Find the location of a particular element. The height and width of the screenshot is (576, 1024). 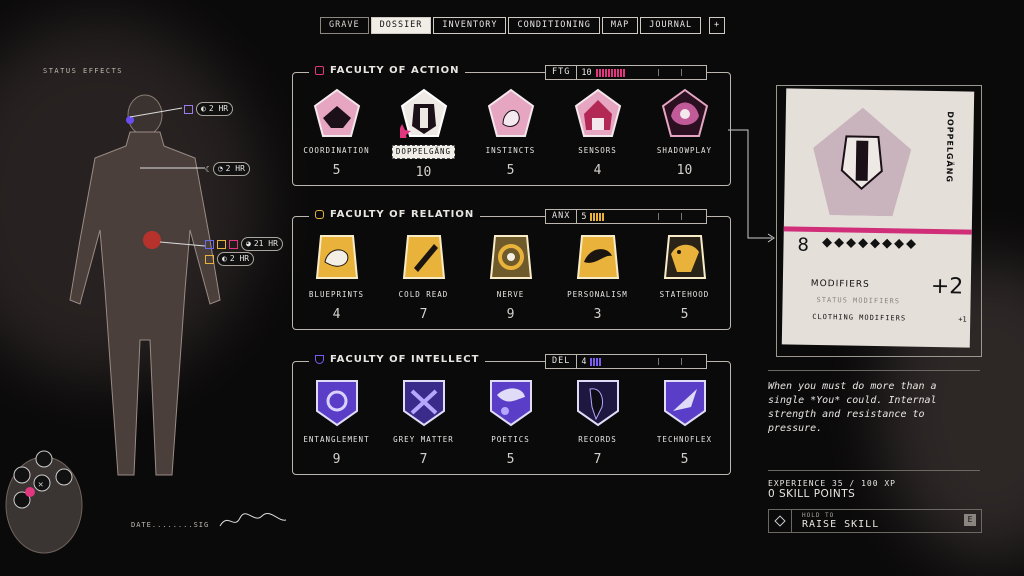

skill-name: COLD READ is located at coordinates (423, 294).